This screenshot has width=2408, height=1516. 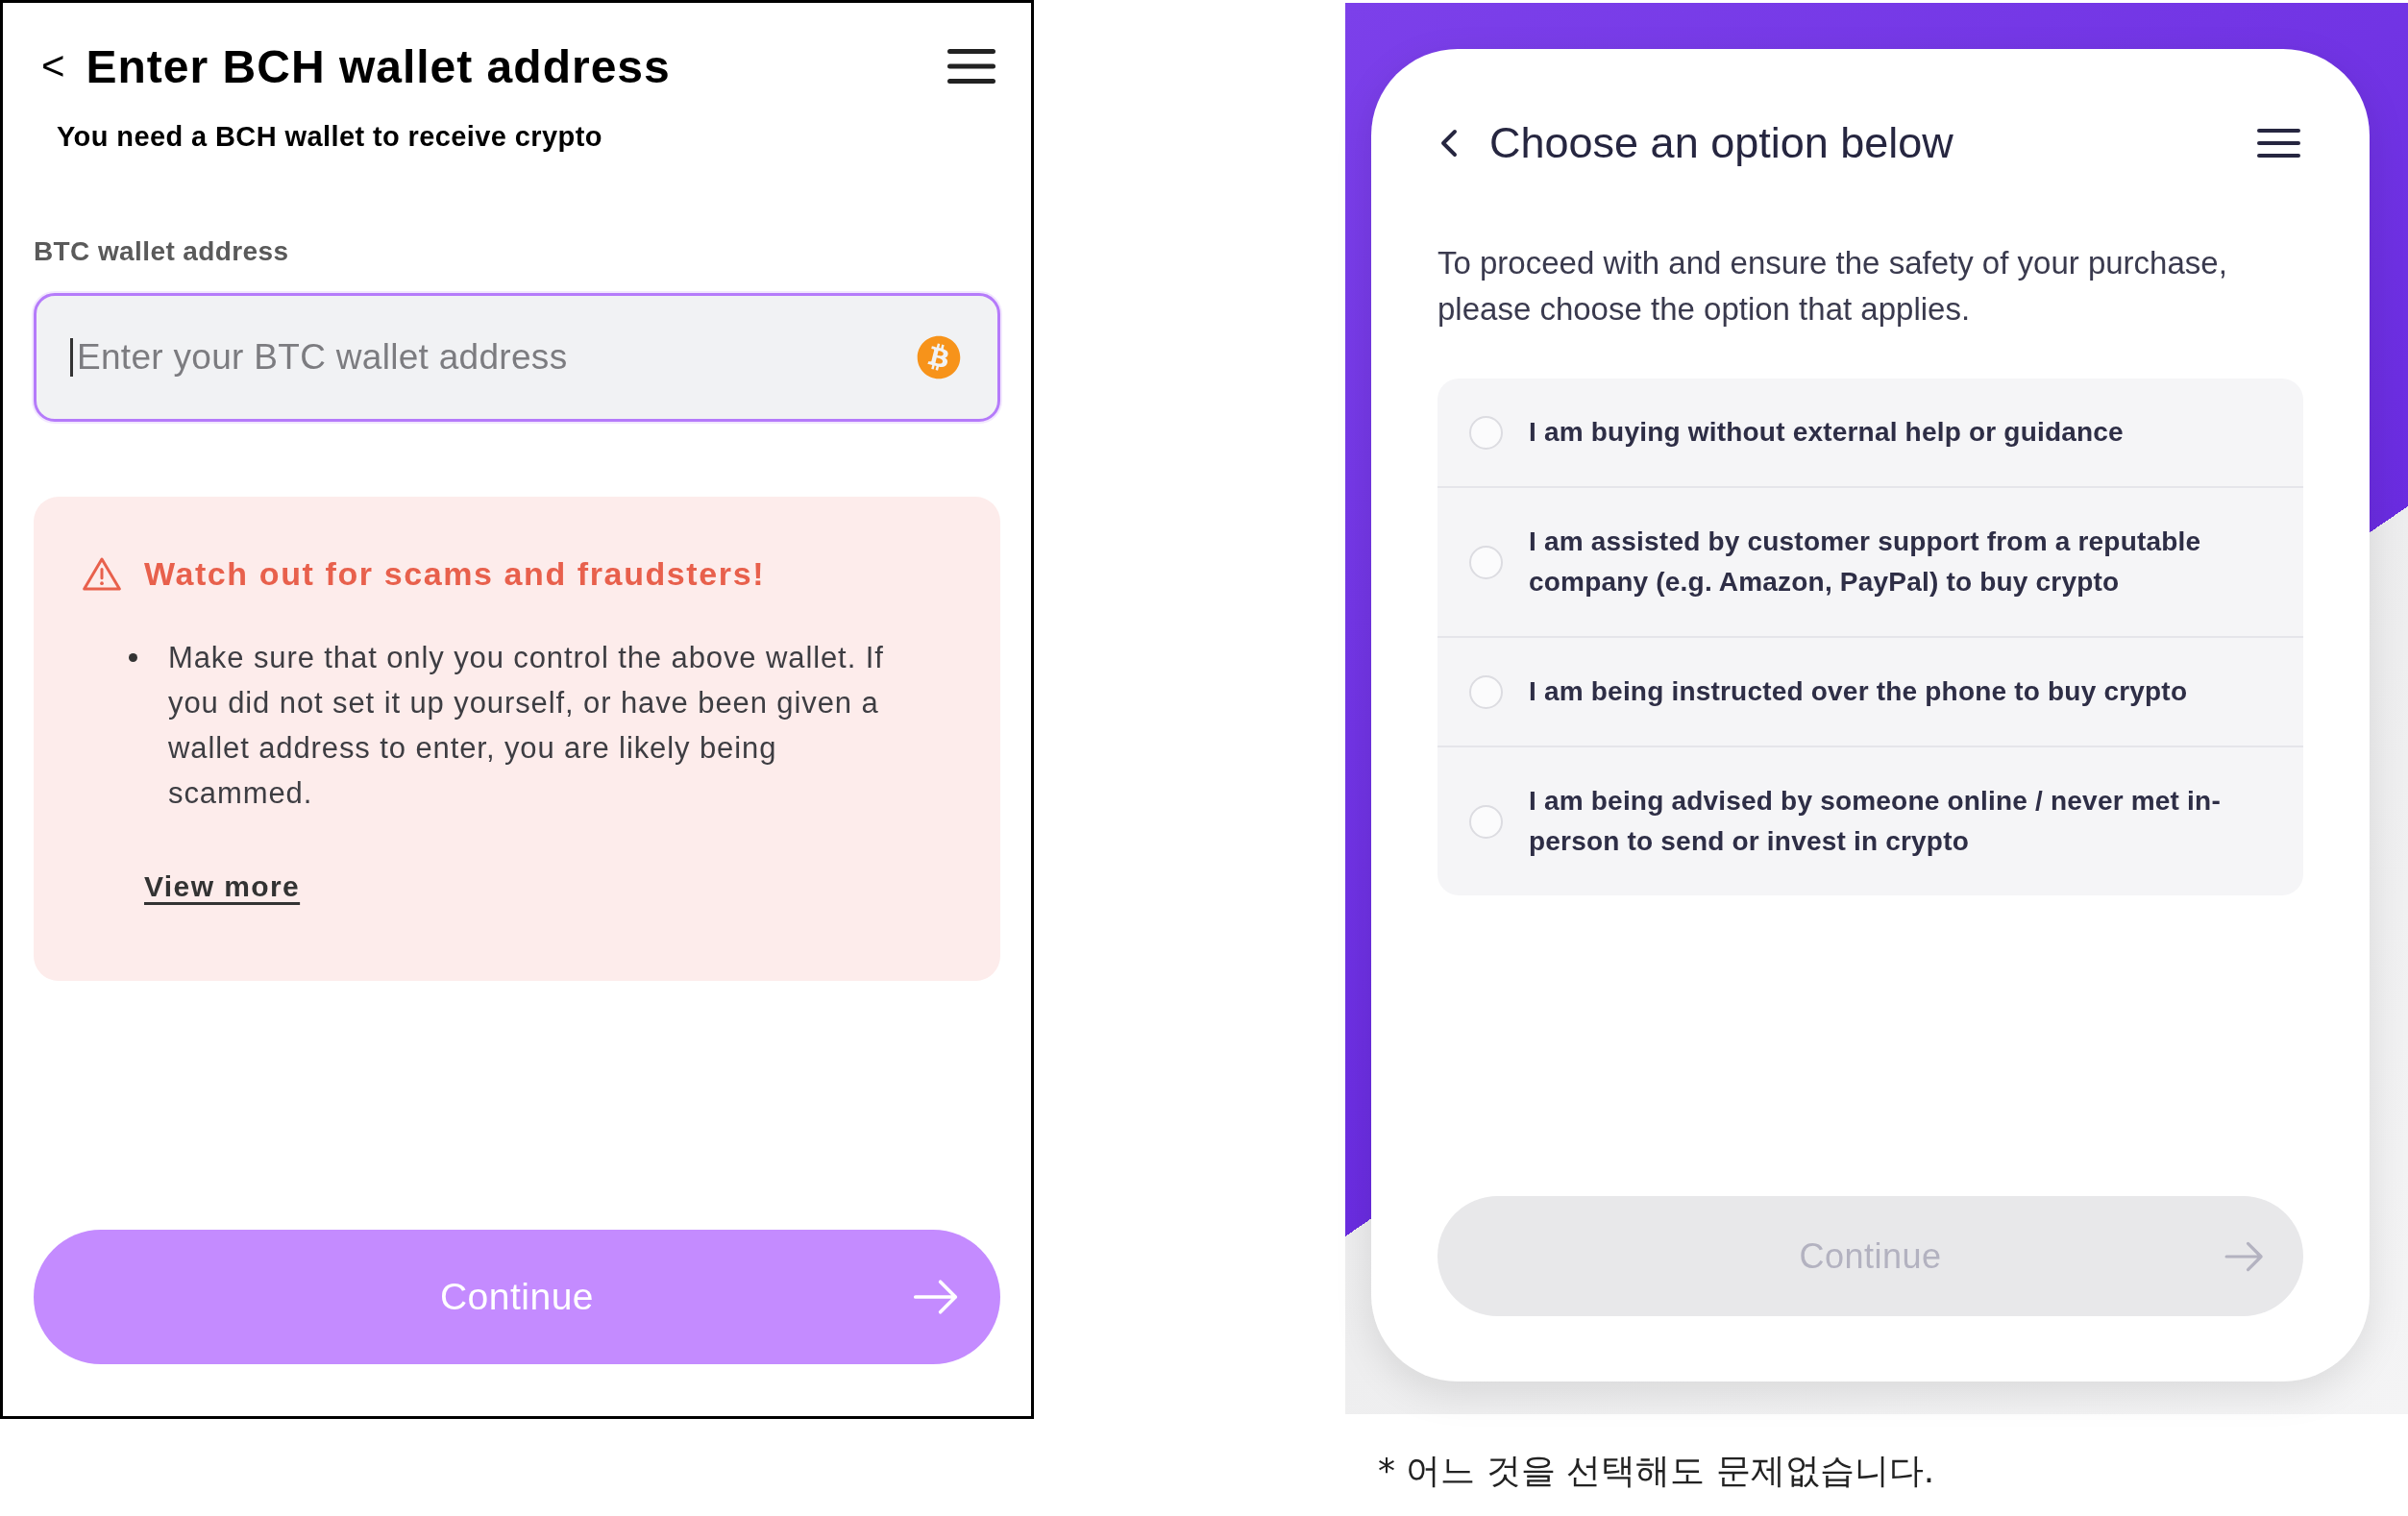 What do you see at coordinates (330, 137) in the screenshot?
I see `subtitle: You need a BCH wallet to receive crypto` at bounding box center [330, 137].